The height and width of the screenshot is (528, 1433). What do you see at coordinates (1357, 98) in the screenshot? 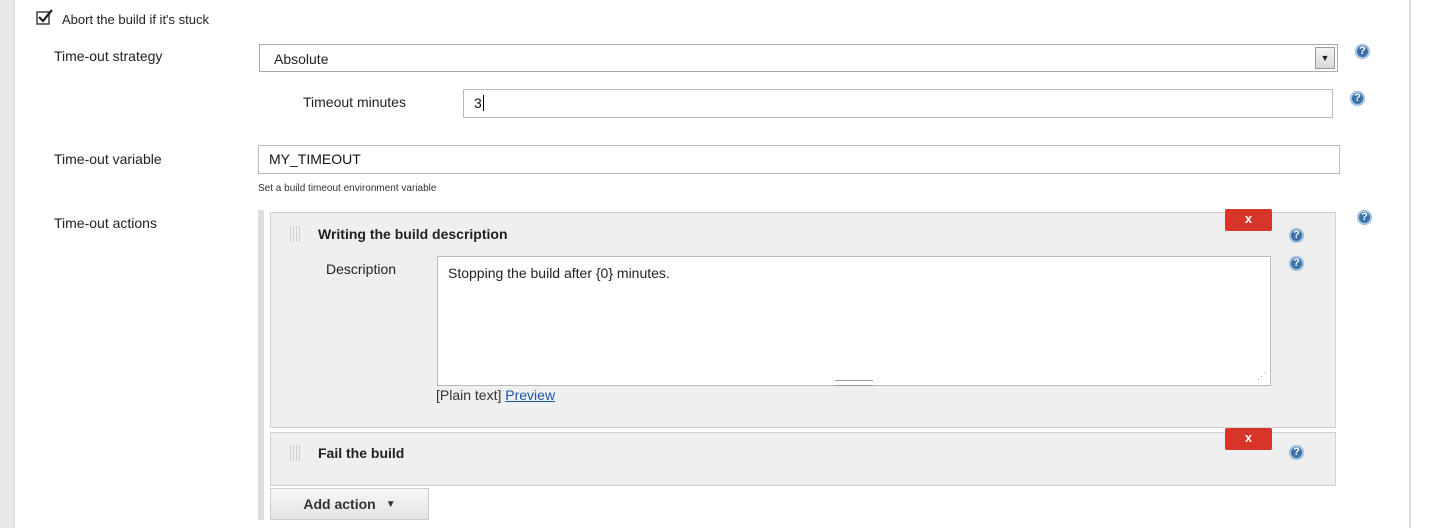
I see `timeout-minutes-help-icon: ?` at bounding box center [1357, 98].